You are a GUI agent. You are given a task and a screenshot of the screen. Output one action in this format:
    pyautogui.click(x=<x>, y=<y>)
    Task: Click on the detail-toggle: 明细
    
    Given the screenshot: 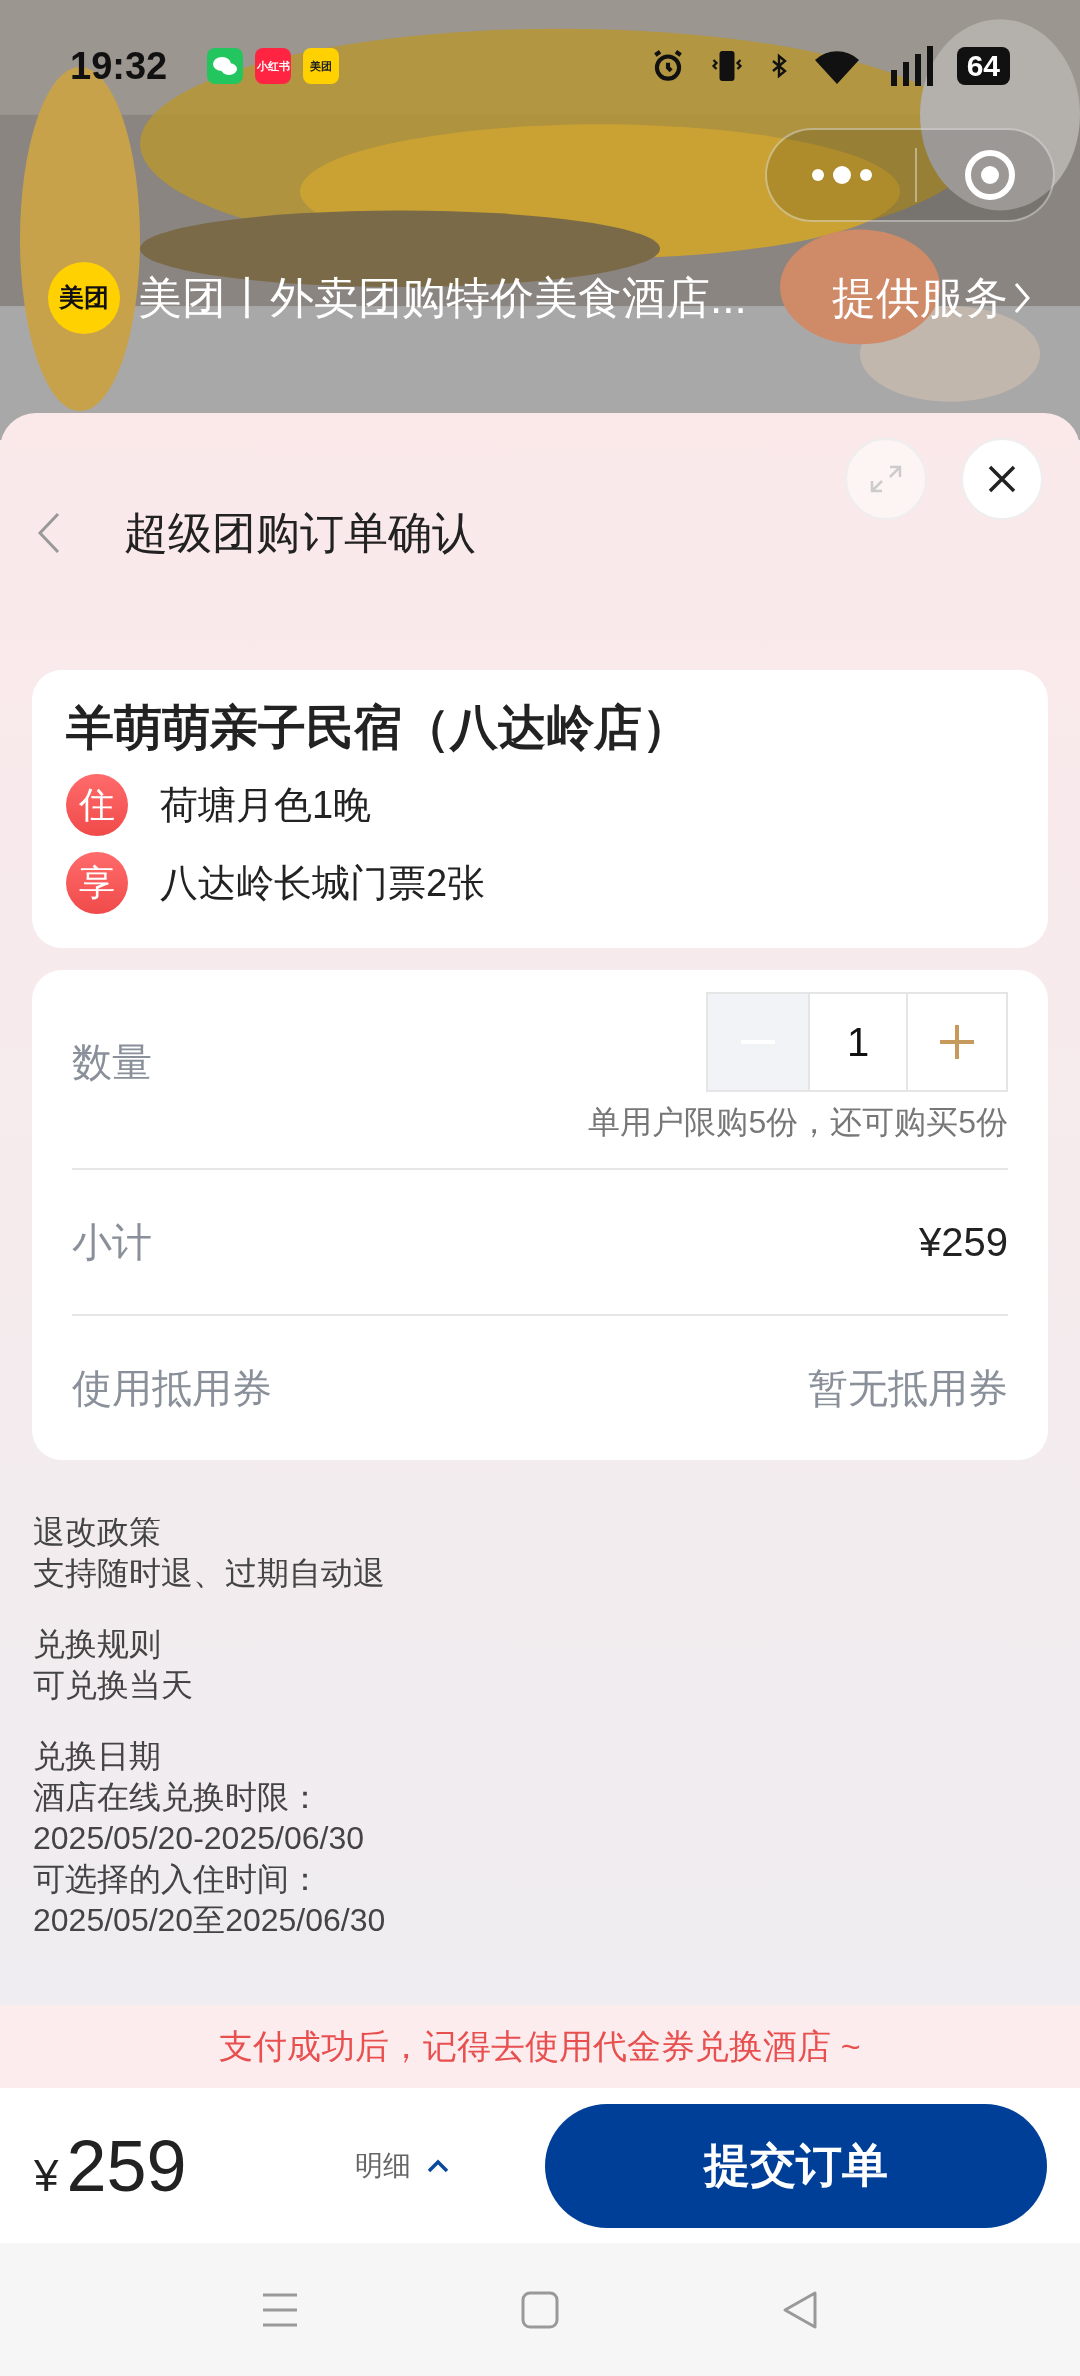 What is the action you would take?
    pyautogui.click(x=401, y=2165)
    